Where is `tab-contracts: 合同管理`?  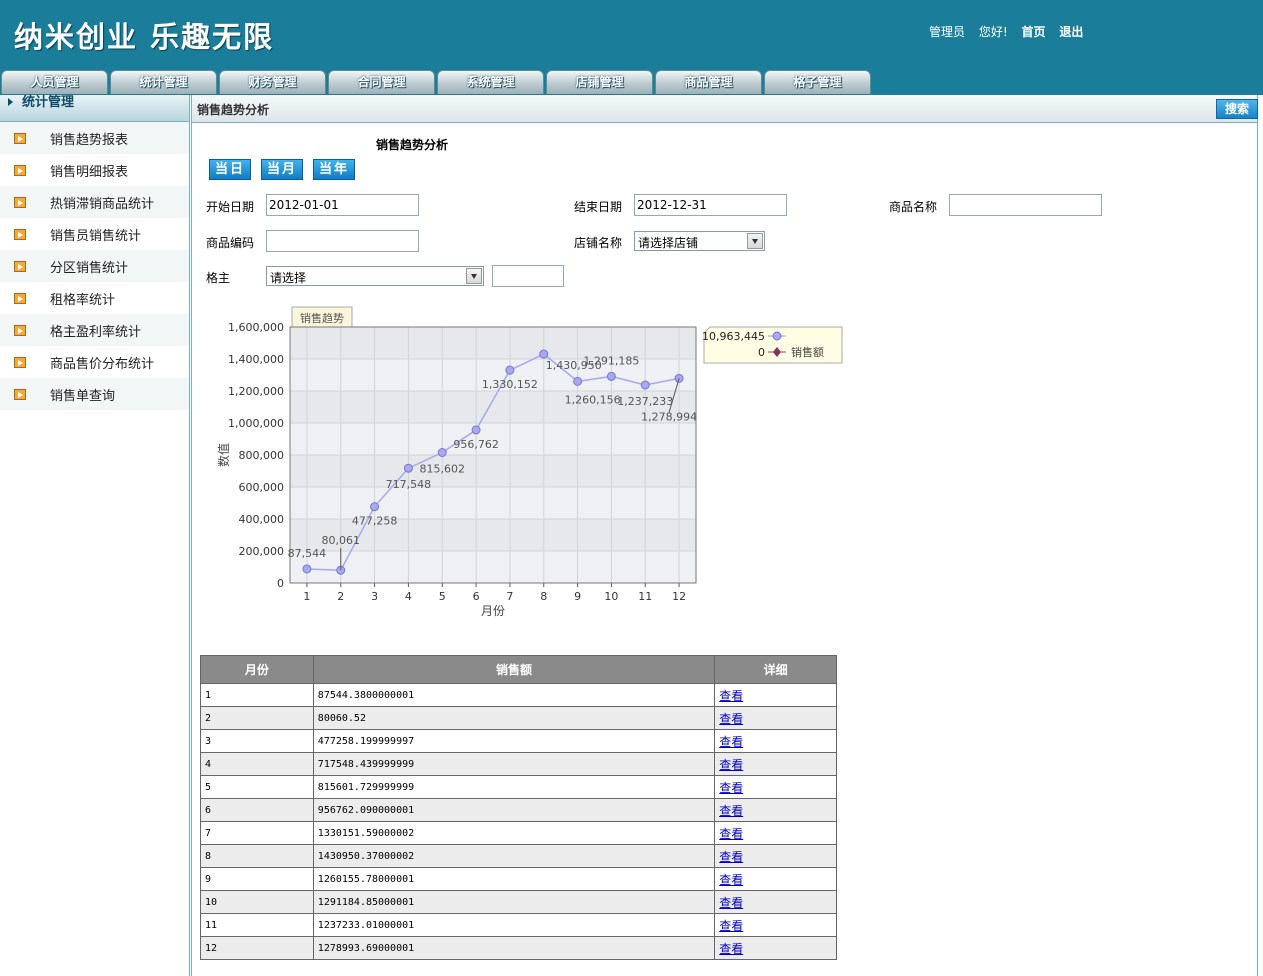
tab-contracts: 合同管理 is located at coordinates (381, 82).